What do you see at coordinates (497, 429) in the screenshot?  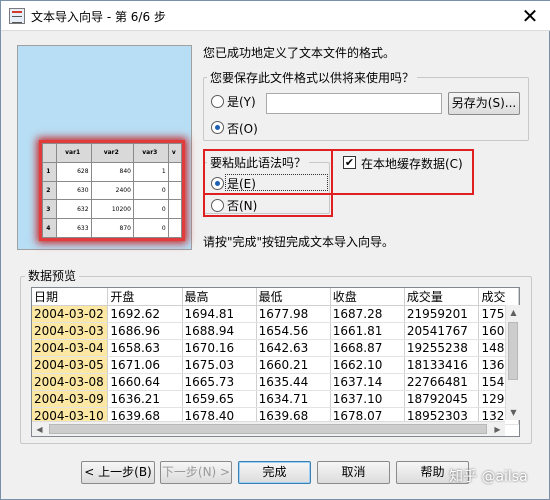 I see `scroll-right-arrow-icon: ▶` at bounding box center [497, 429].